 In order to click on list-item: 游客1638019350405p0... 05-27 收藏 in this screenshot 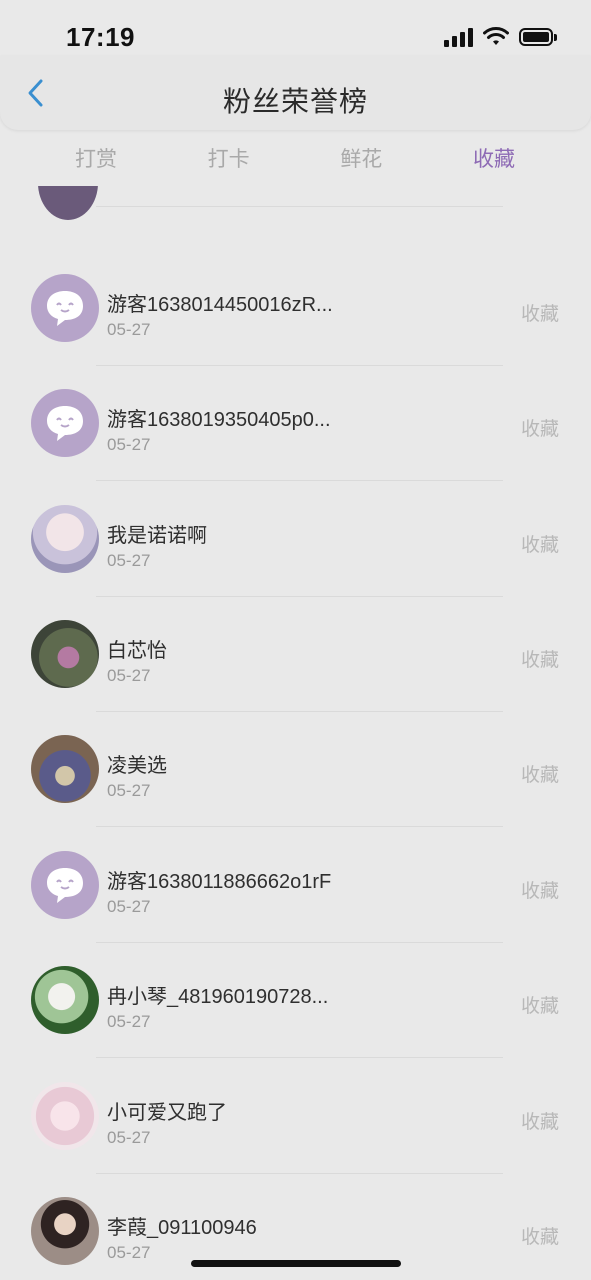, I will do `click(295, 423)`.